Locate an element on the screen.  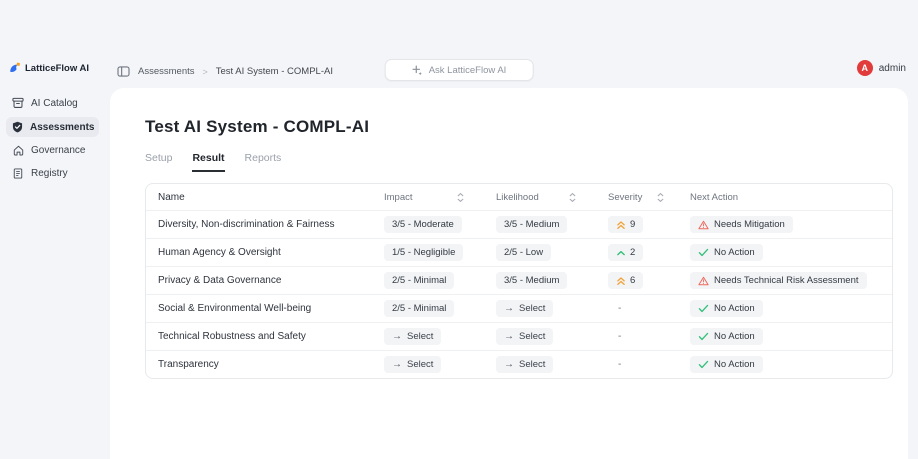
impact-cell: 2/5 - Minimal is located at coordinates (440, 280).